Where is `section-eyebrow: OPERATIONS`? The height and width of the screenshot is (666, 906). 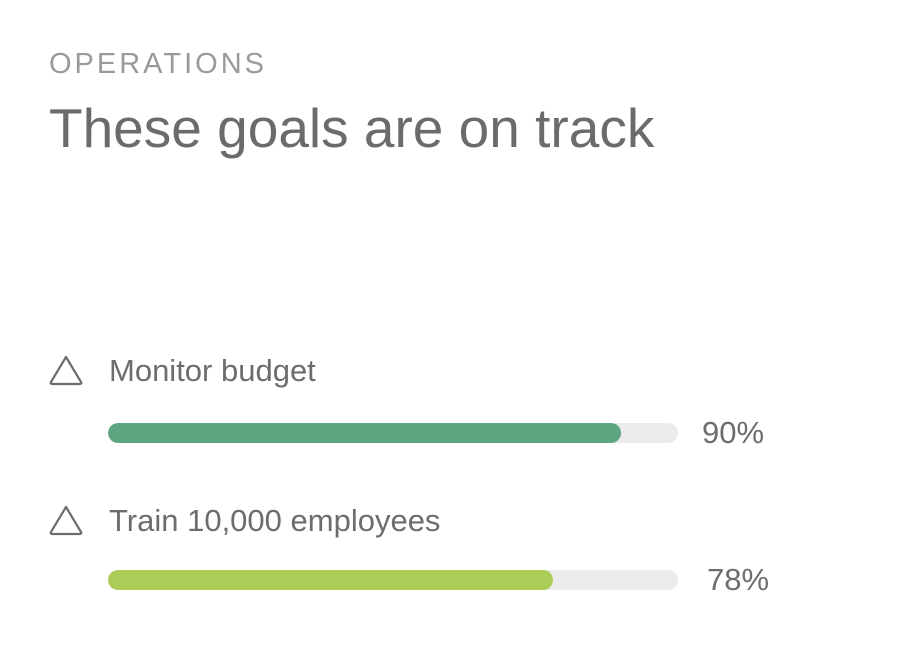 section-eyebrow: OPERATIONS is located at coordinates (158, 64).